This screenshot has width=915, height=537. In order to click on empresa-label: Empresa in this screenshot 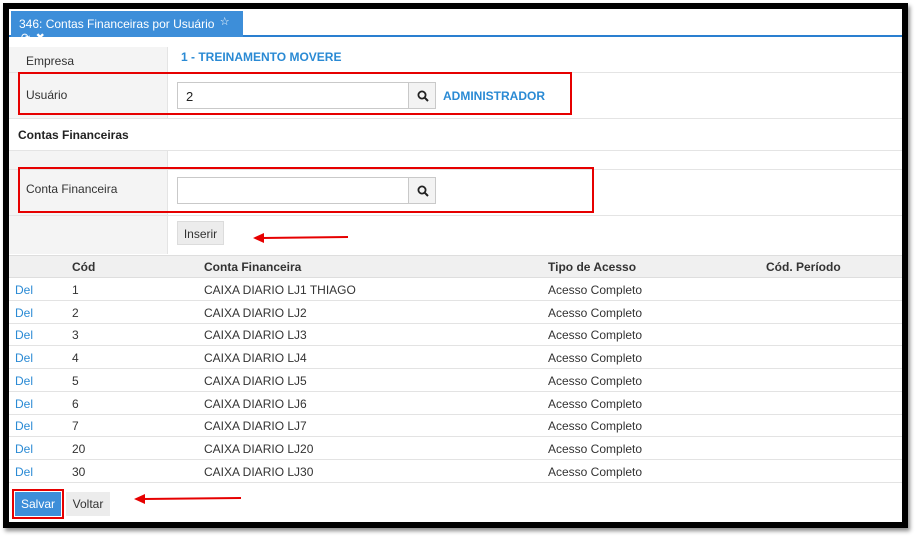, I will do `click(50, 61)`.